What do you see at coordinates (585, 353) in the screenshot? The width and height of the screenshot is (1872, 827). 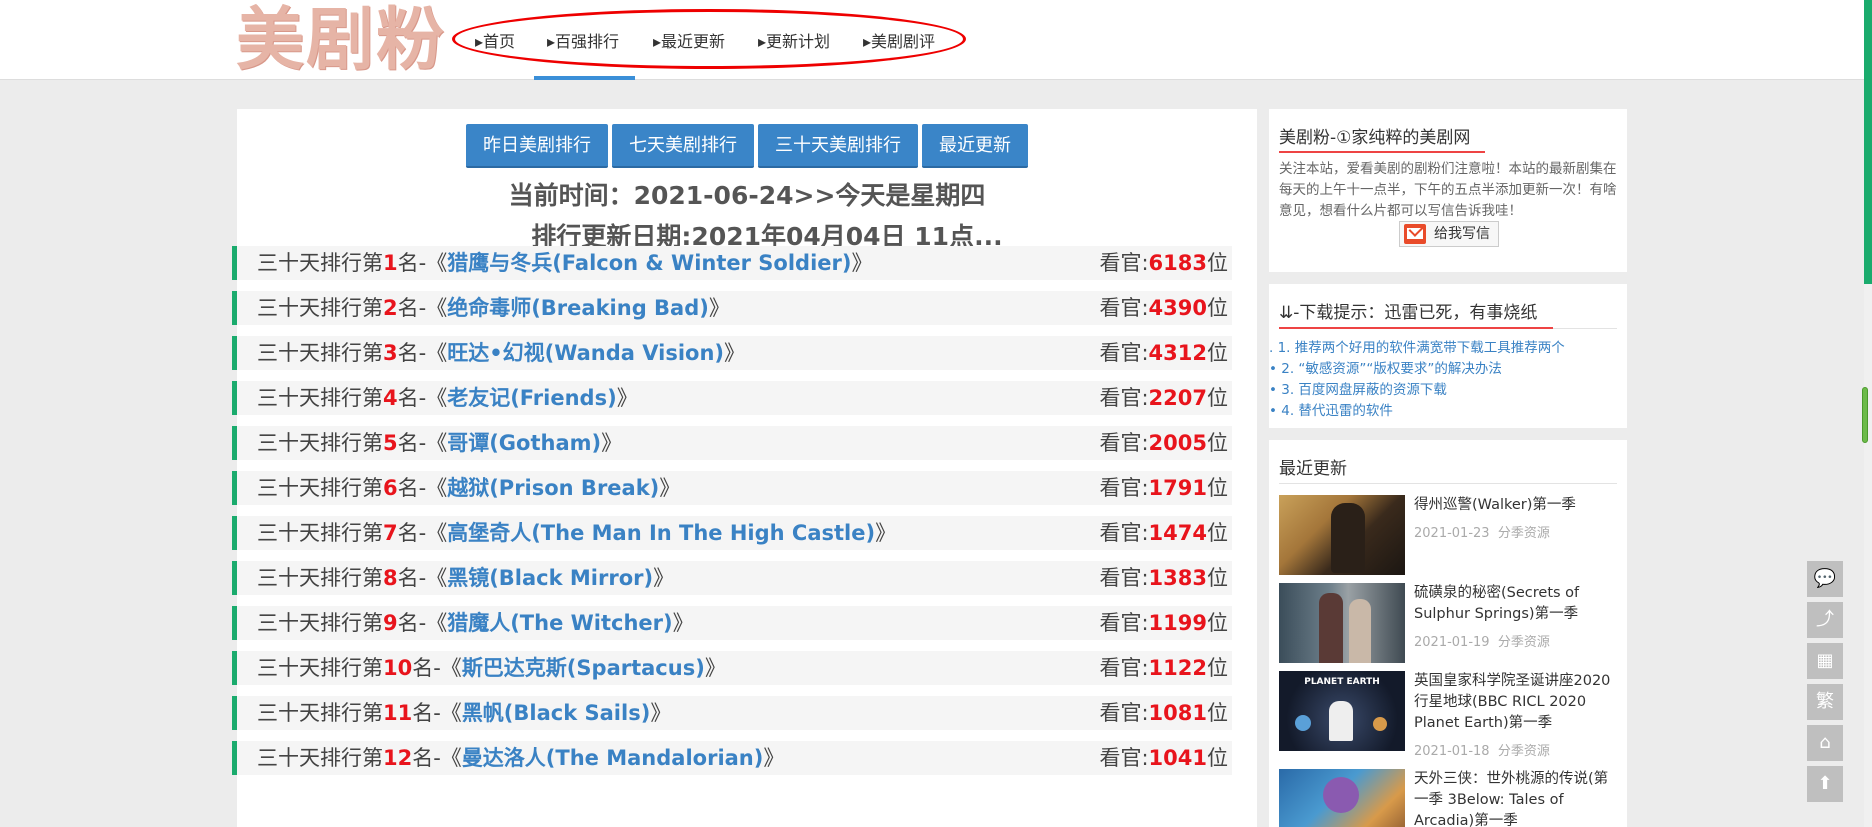 I see `ranking-show-link: 旺达•幻视(Wanda Vision)` at bounding box center [585, 353].